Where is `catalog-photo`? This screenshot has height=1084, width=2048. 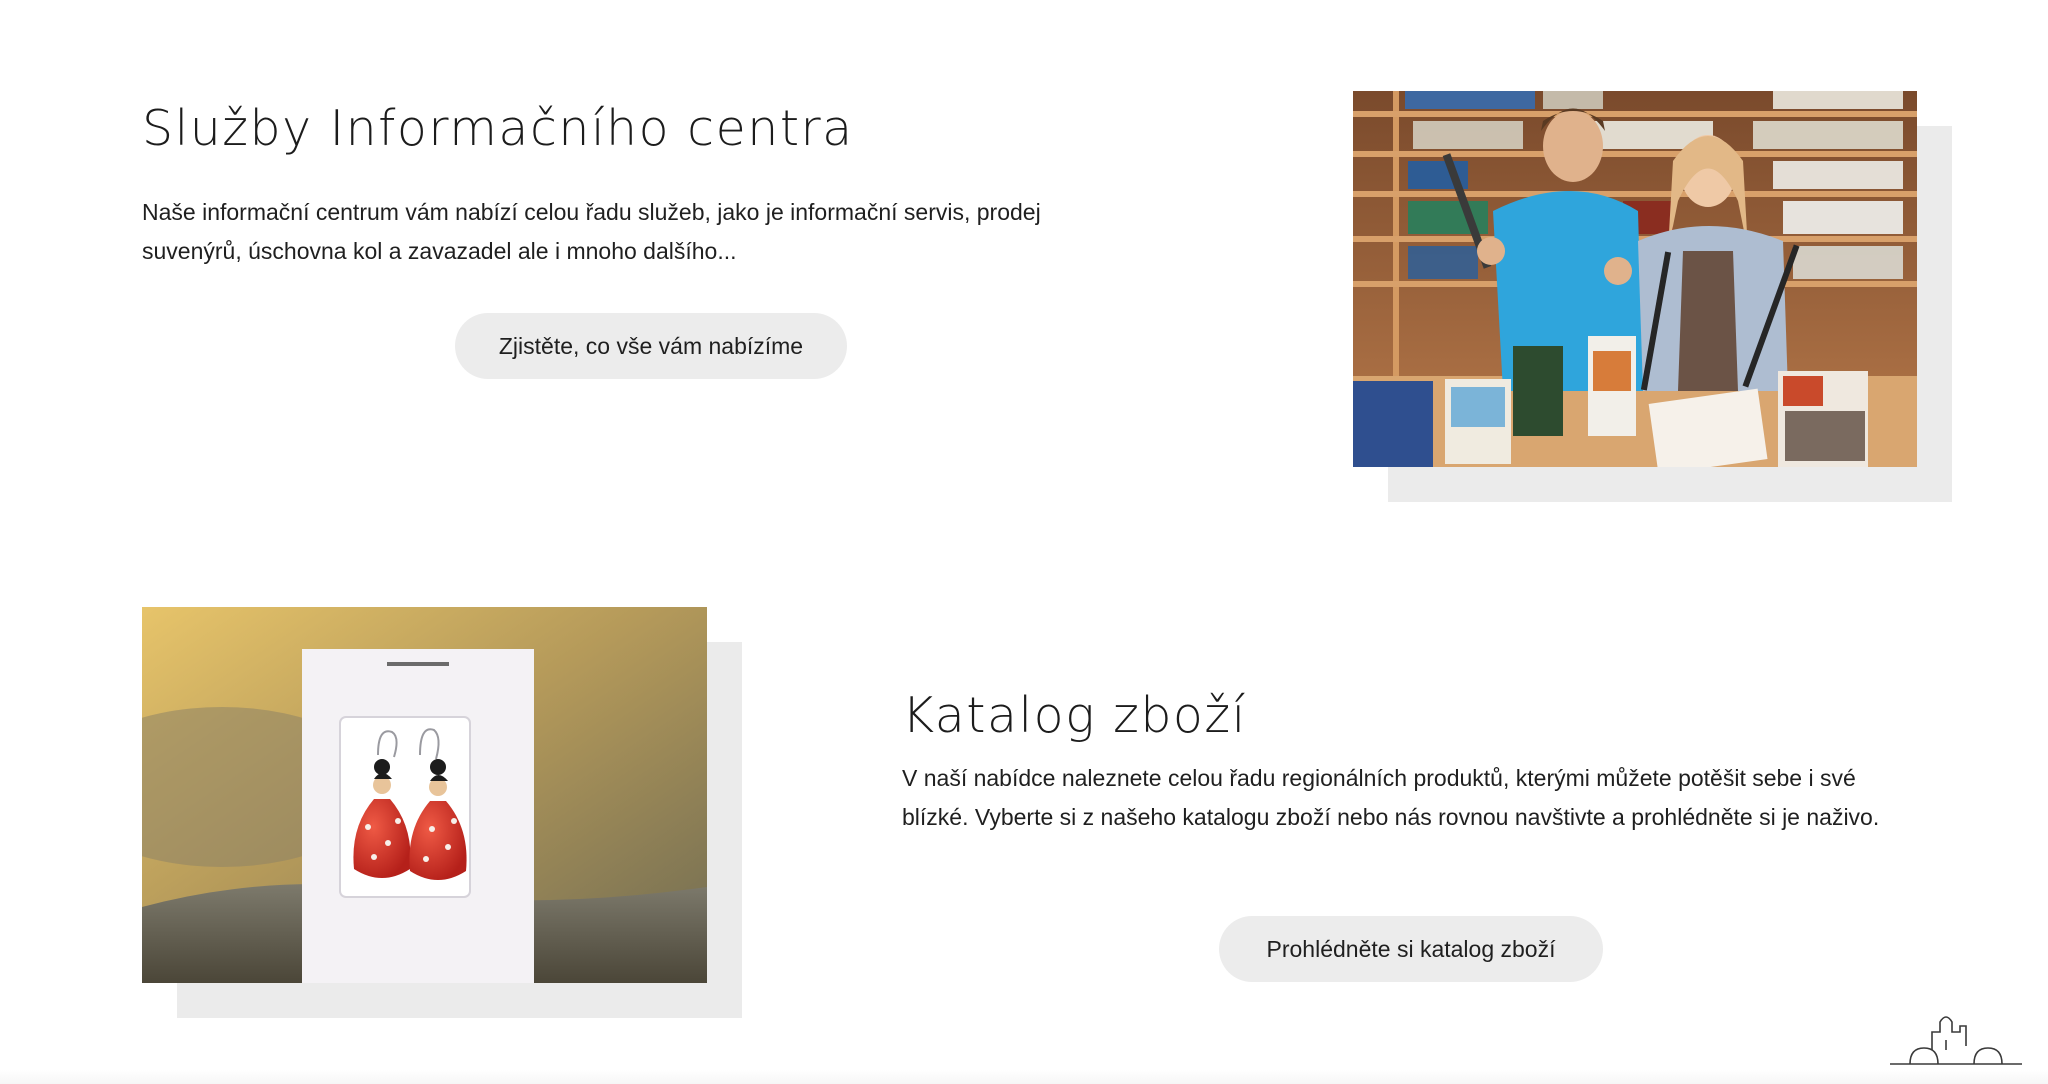
catalog-photo is located at coordinates (424, 795).